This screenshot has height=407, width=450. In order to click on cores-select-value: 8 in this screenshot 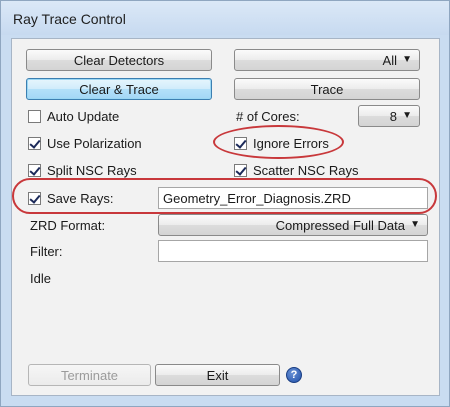, I will do `click(393, 116)`.